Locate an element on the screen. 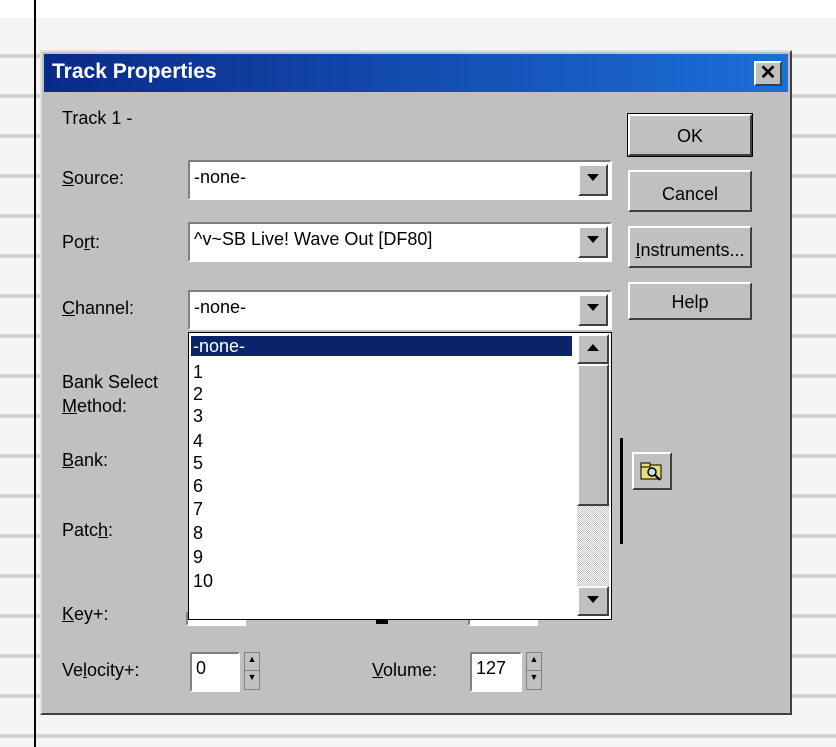 The image size is (836, 747). scroll-up-button is located at coordinates (593, 349).